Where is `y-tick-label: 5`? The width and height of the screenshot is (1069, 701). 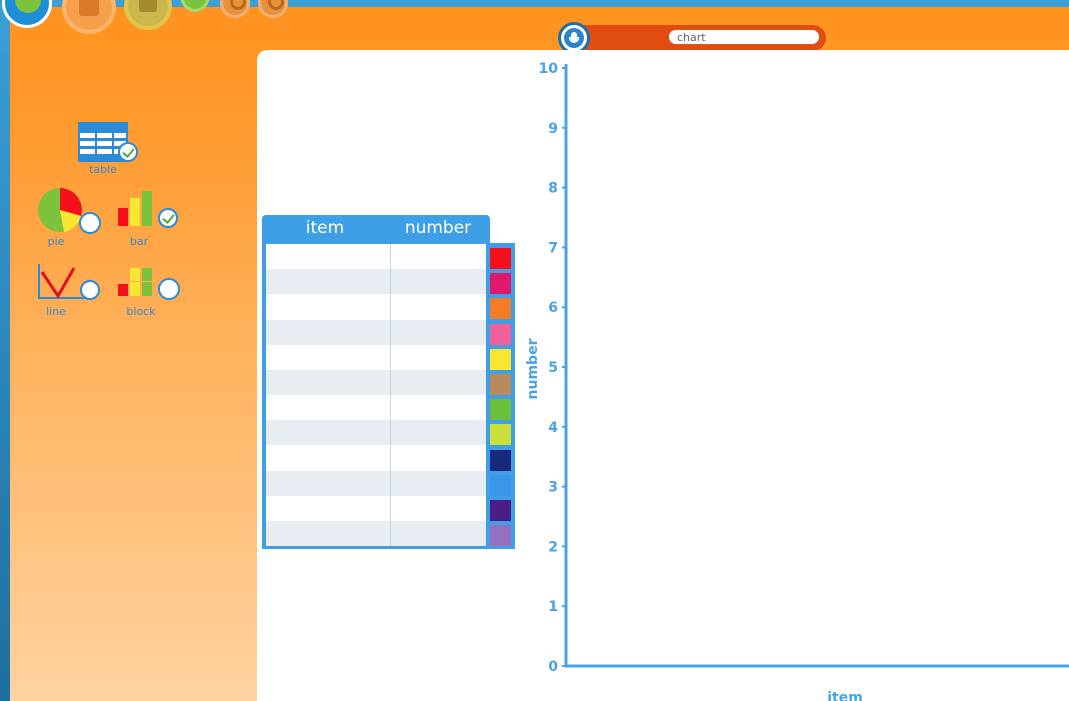 y-tick-label: 5 is located at coordinates (553, 368).